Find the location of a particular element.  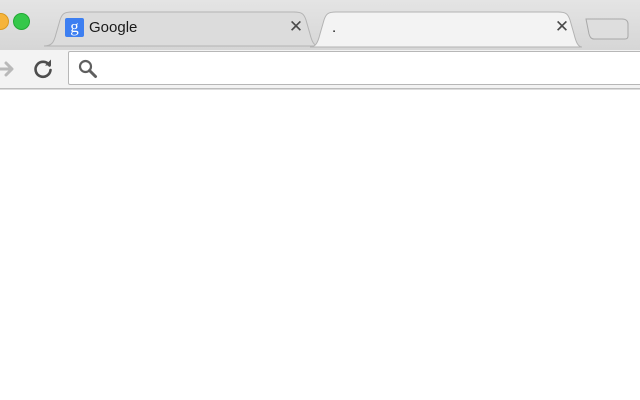

maximize-window-button is located at coordinates (21, 21).